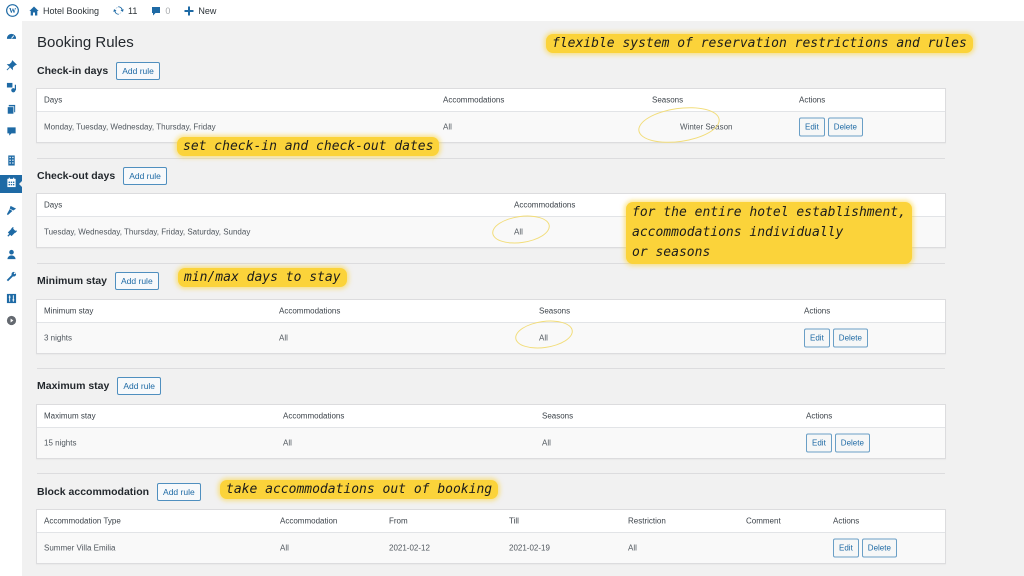  What do you see at coordinates (99, 386) in the screenshot?
I see `max-stay-section-header: Maximum stay Add rule` at bounding box center [99, 386].